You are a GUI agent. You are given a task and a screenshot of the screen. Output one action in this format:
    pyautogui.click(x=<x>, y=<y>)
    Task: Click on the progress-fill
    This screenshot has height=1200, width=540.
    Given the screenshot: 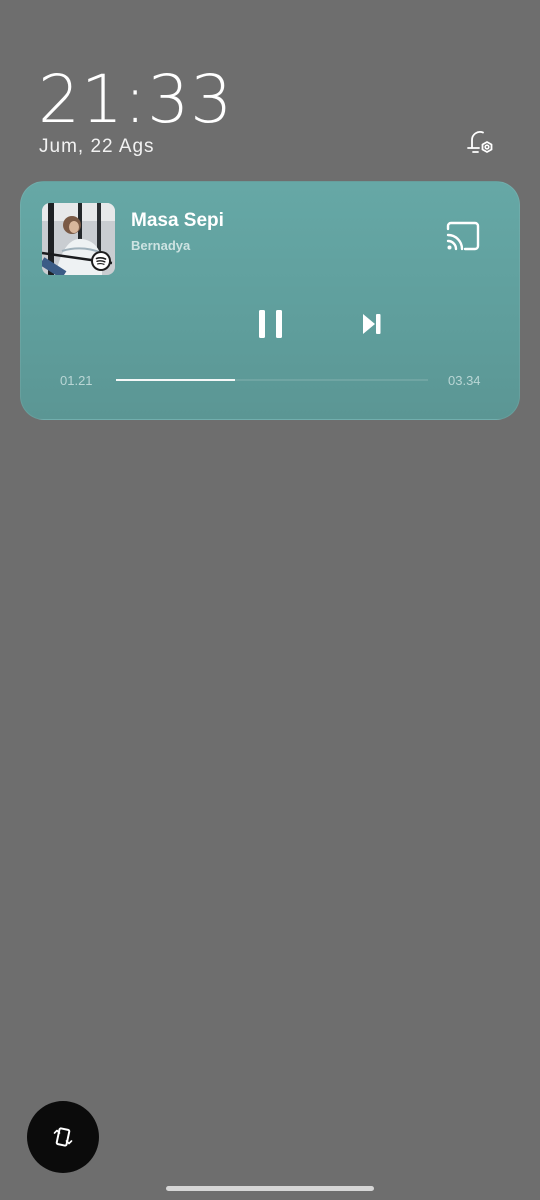 What is the action you would take?
    pyautogui.click(x=175, y=380)
    